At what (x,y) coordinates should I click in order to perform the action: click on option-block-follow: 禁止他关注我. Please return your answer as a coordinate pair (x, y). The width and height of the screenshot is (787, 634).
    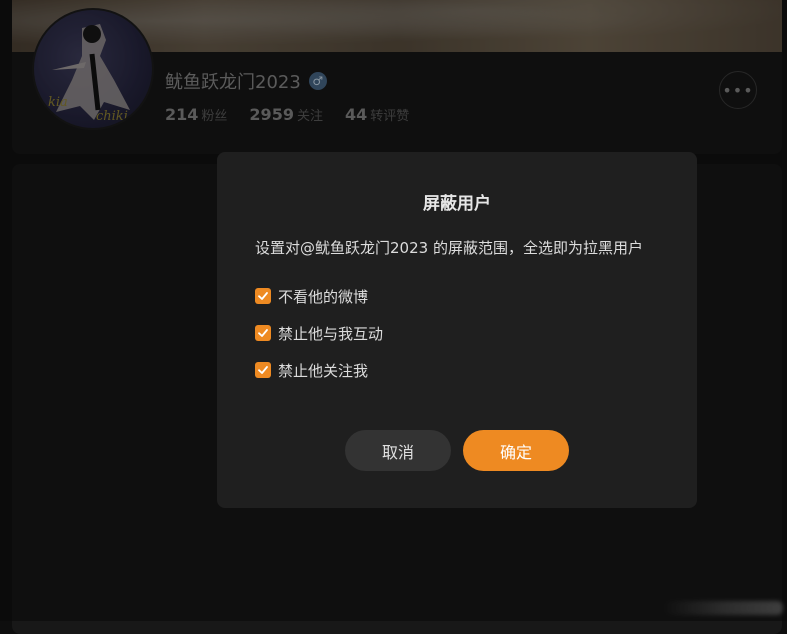
    Looking at the image, I should click on (457, 370).